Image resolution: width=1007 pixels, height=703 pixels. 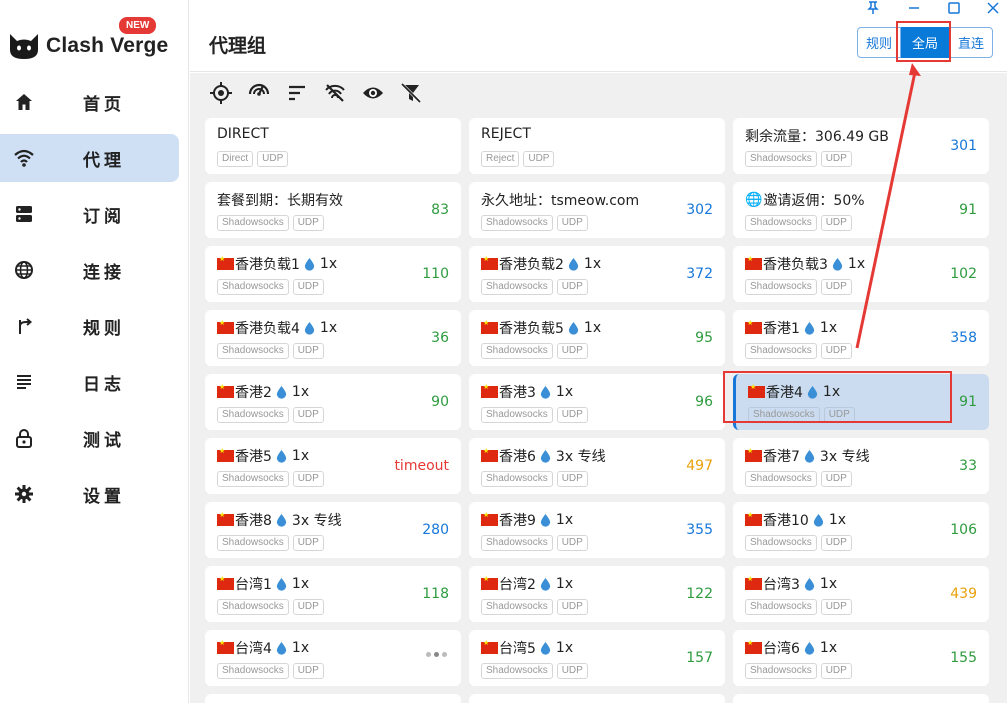 What do you see at coordinates (421, 466) in the screenshot?
I see `proxy-delay: timeout` at bounding box center [421, 466].